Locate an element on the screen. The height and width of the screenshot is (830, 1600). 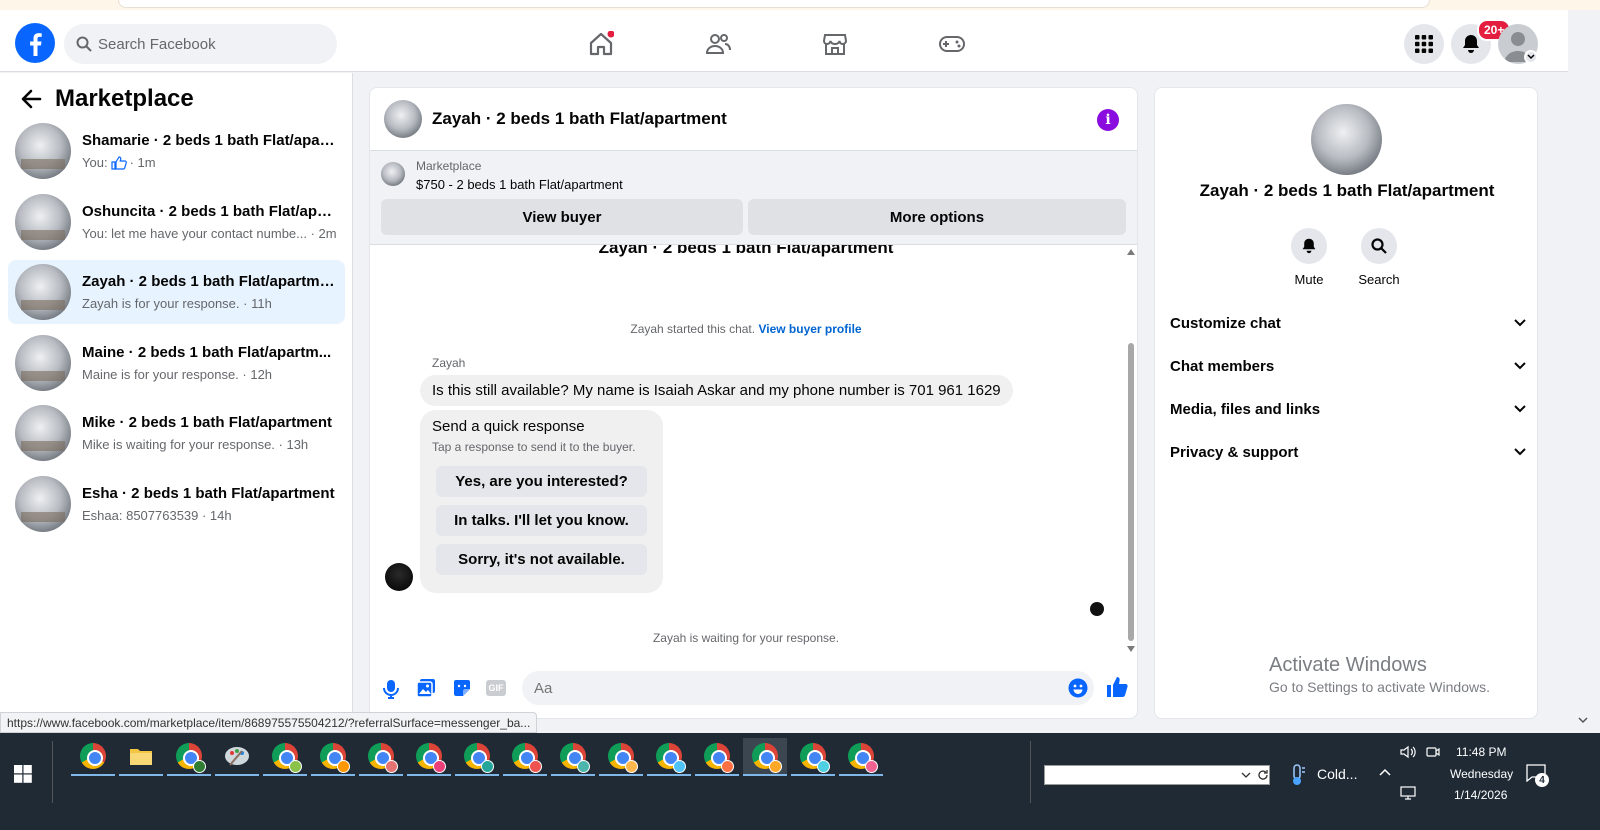
dropdown-chevron-icon is located at coordinates (1246, 775).